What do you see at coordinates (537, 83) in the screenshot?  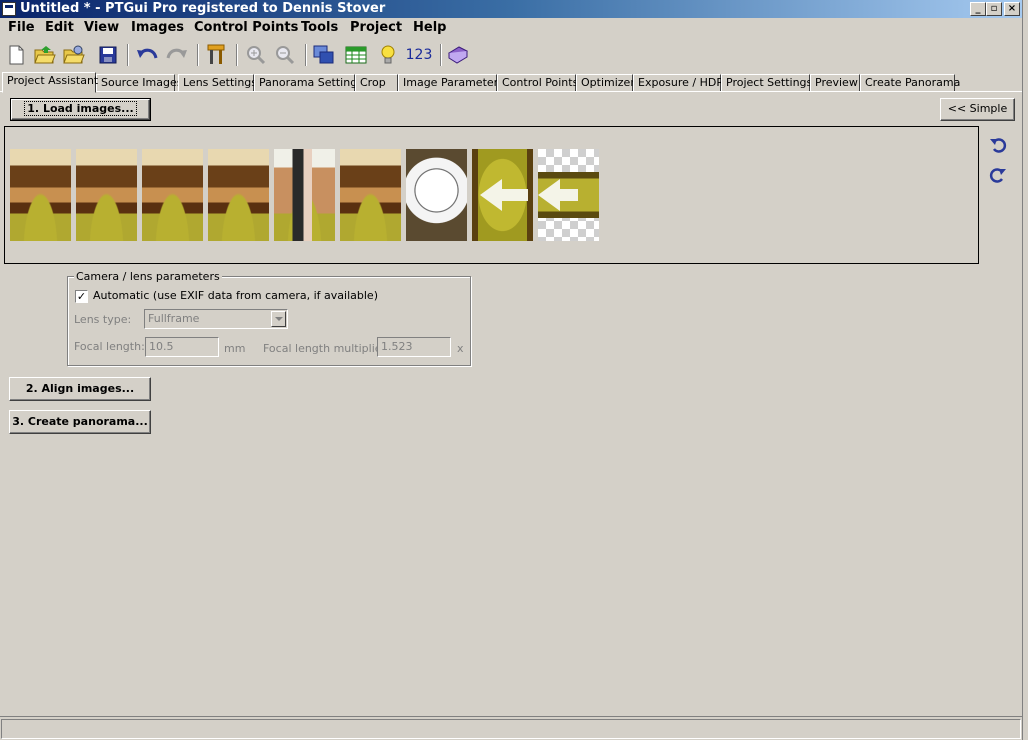 I see `tab-control-points: Control Points` at bounding box center [537, 83].